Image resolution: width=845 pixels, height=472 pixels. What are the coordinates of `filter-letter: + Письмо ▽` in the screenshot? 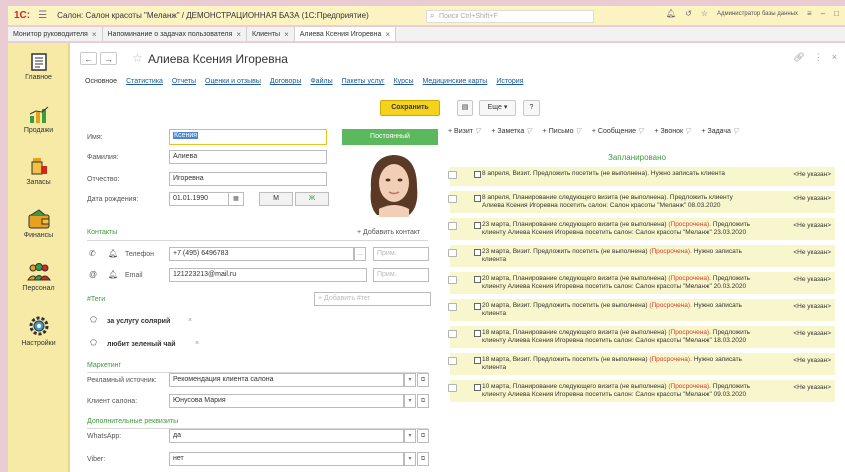 It's located at (562, 131).